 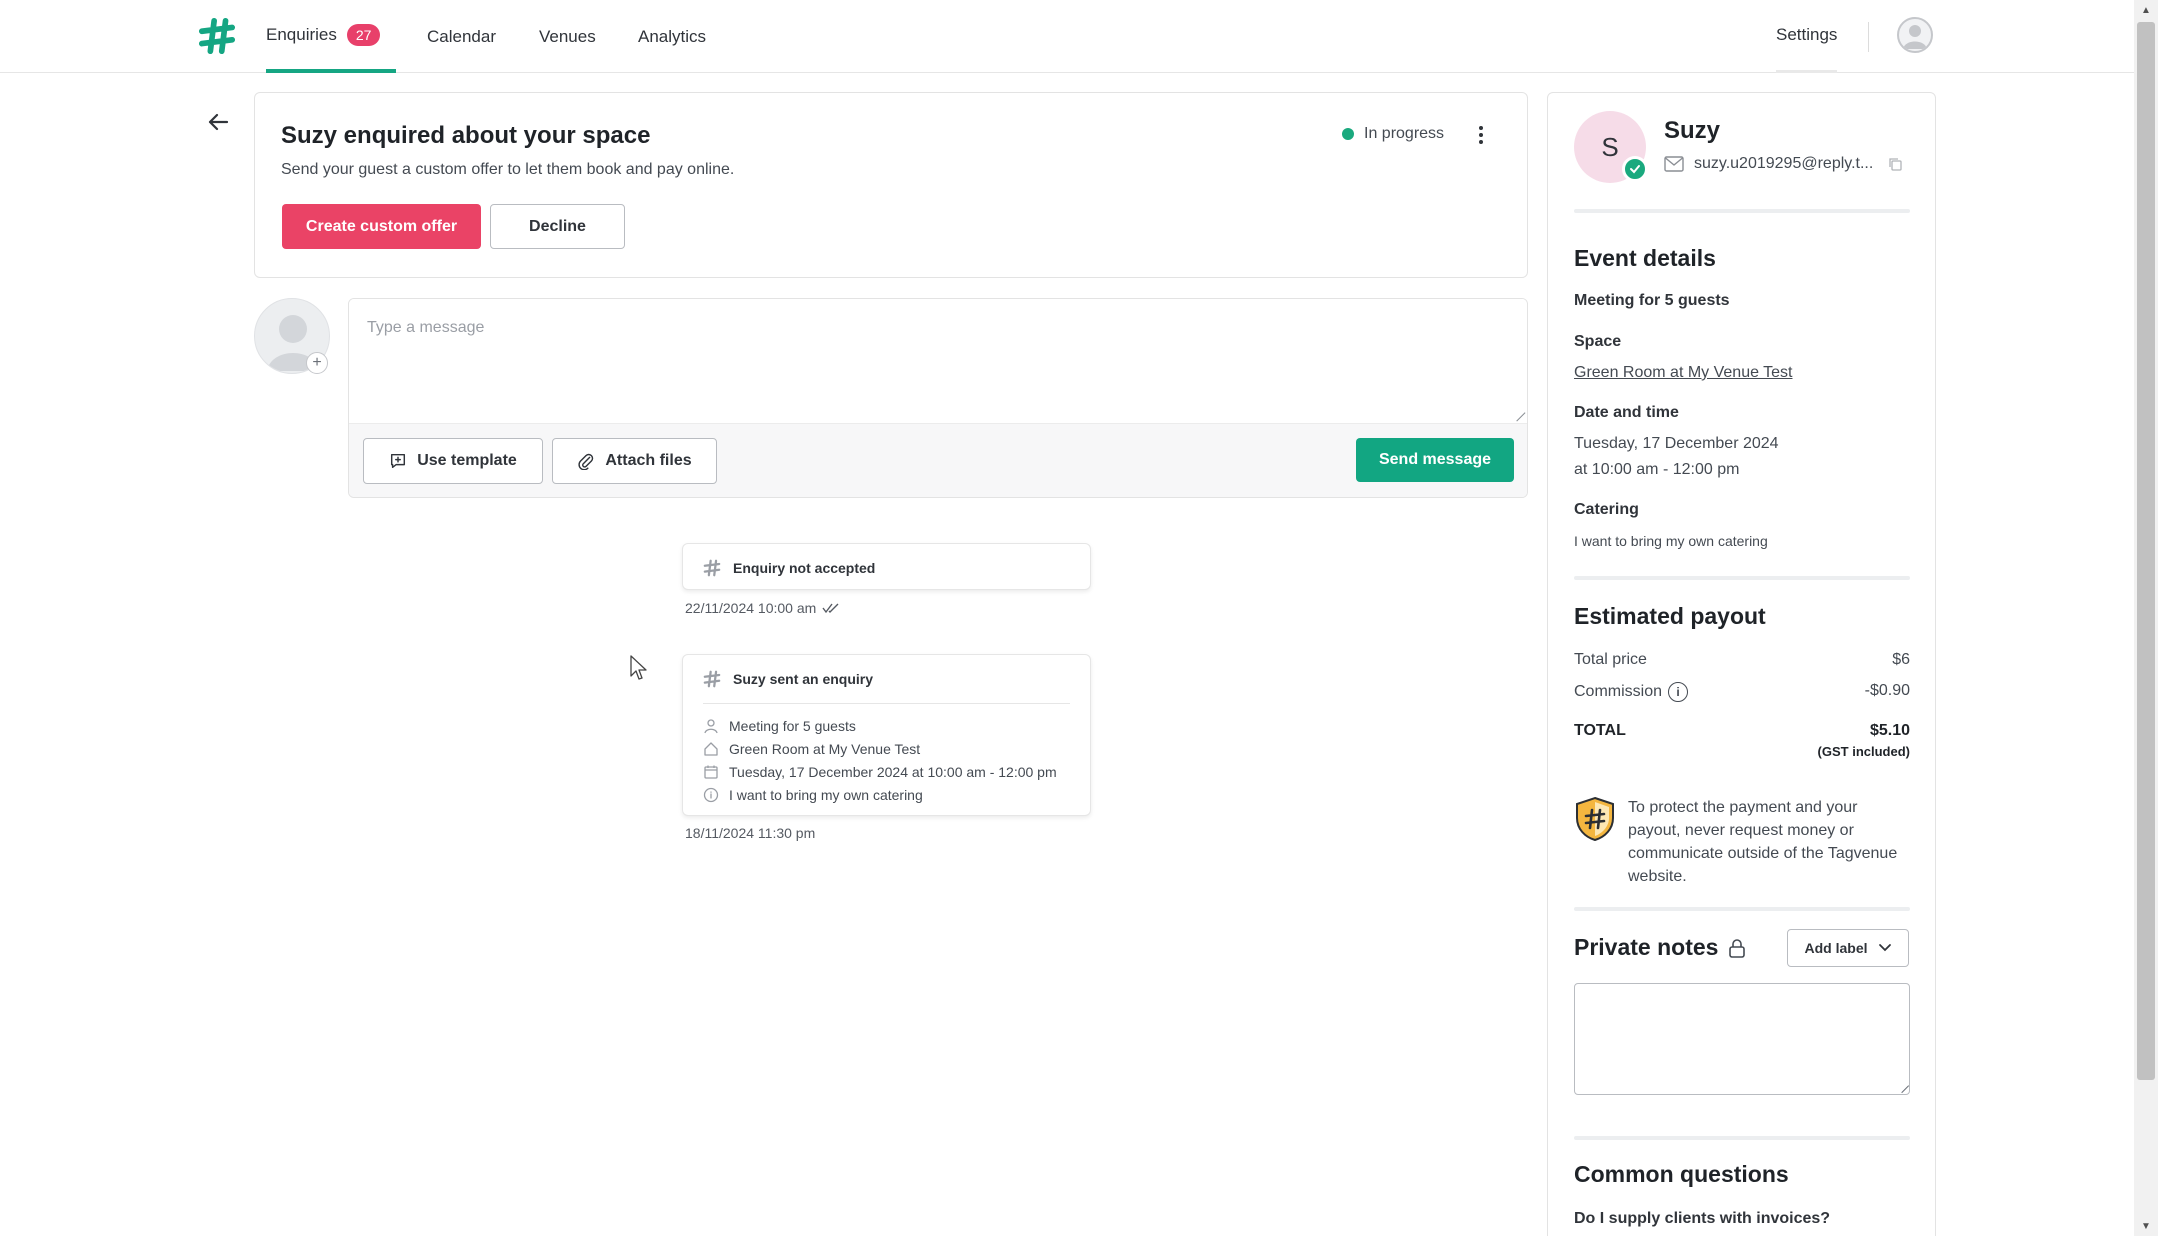 I want to click on scroll-up-arrow-icon: ▲, so click(x=2146, y=10).